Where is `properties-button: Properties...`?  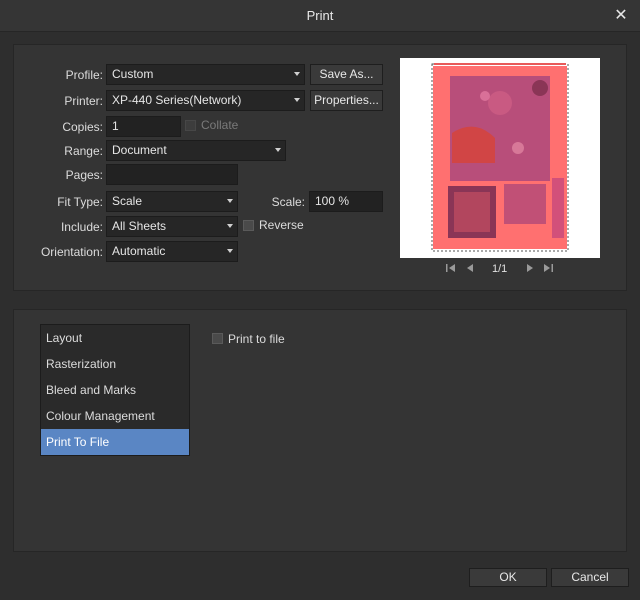 properties-button: Properties... is located at coordinates (346, 100).